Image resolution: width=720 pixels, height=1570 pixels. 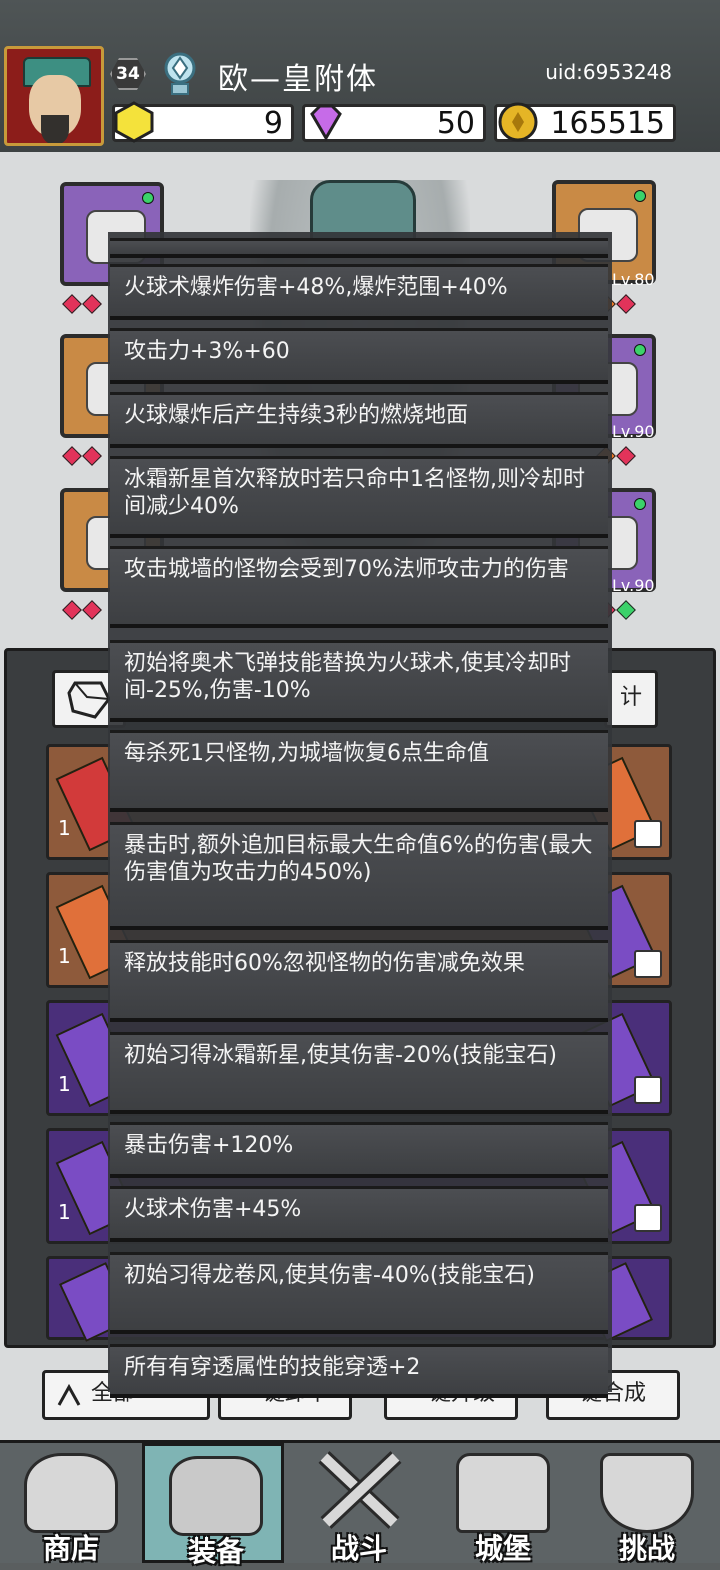 I want to click on tooltip-line: 火球爆炸后产生持续3秒的燃烧地面, so click(x=359, y=420).